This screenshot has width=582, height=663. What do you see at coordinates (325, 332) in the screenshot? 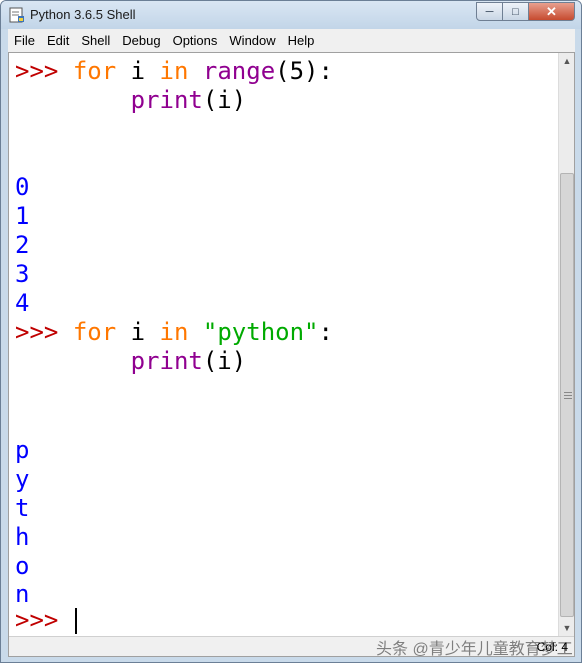
I see `colon: :` at bounding box center [325, 332].